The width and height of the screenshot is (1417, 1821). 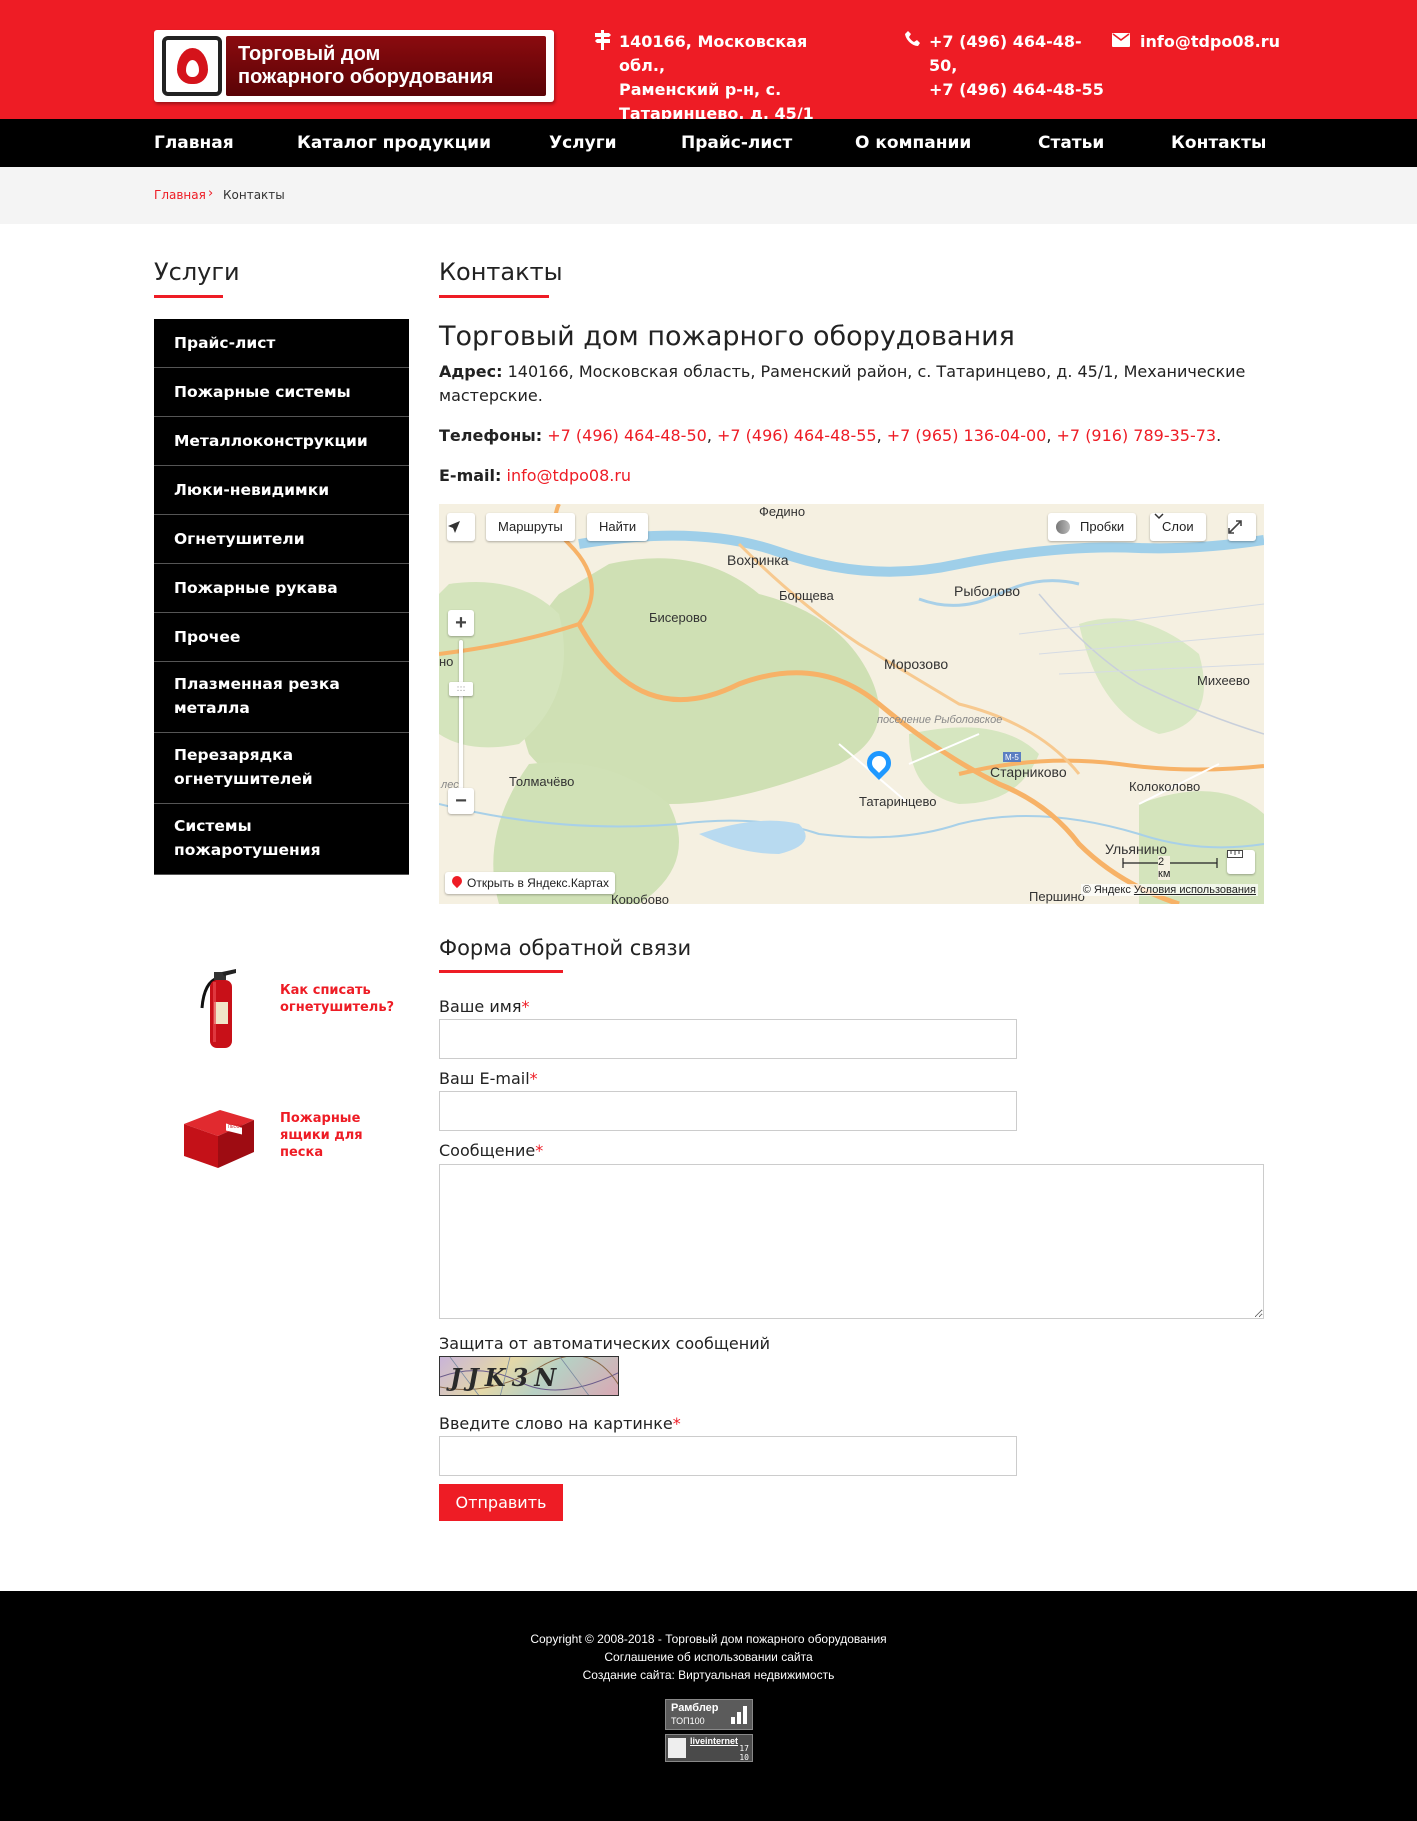 I want to click on logo-text: Торговый дом пожарного оборудования, so click(x=366, y=65).